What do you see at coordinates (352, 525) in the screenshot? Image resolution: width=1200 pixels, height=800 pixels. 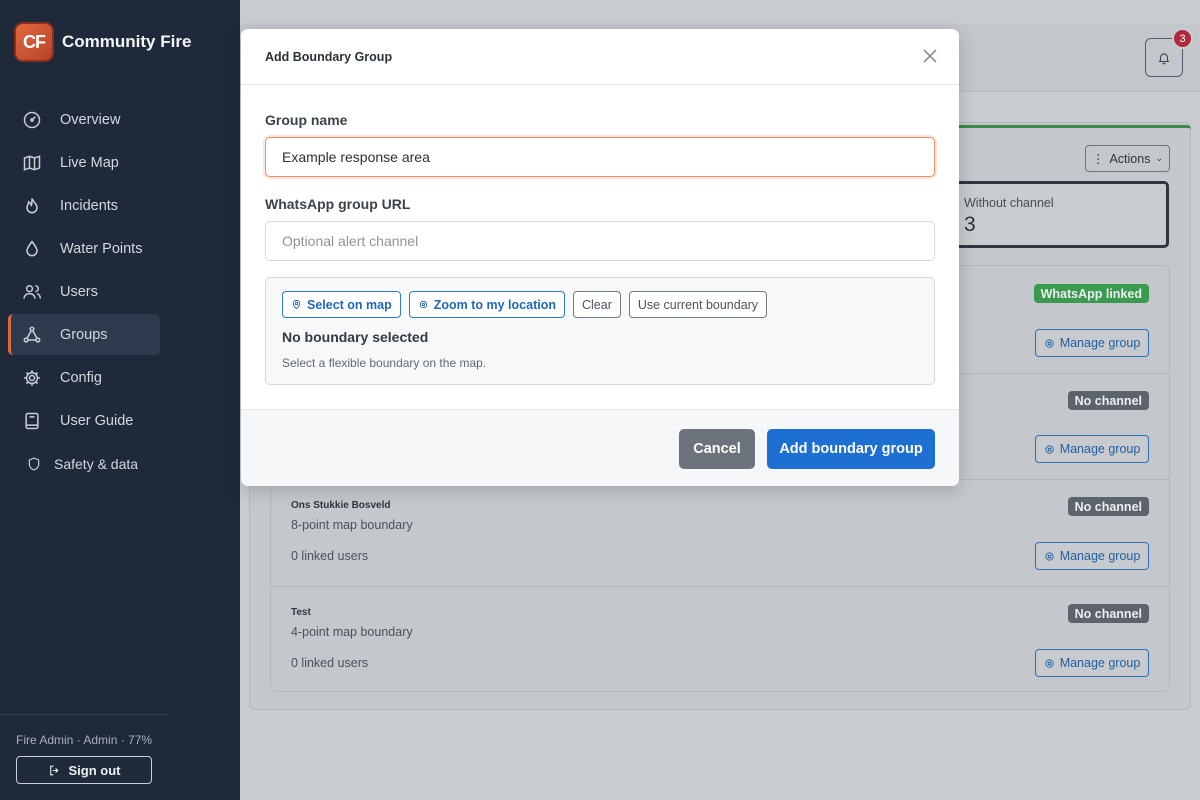 I see `group-boundary-info: 8-point map boundary` at bounding box center [352, 525].